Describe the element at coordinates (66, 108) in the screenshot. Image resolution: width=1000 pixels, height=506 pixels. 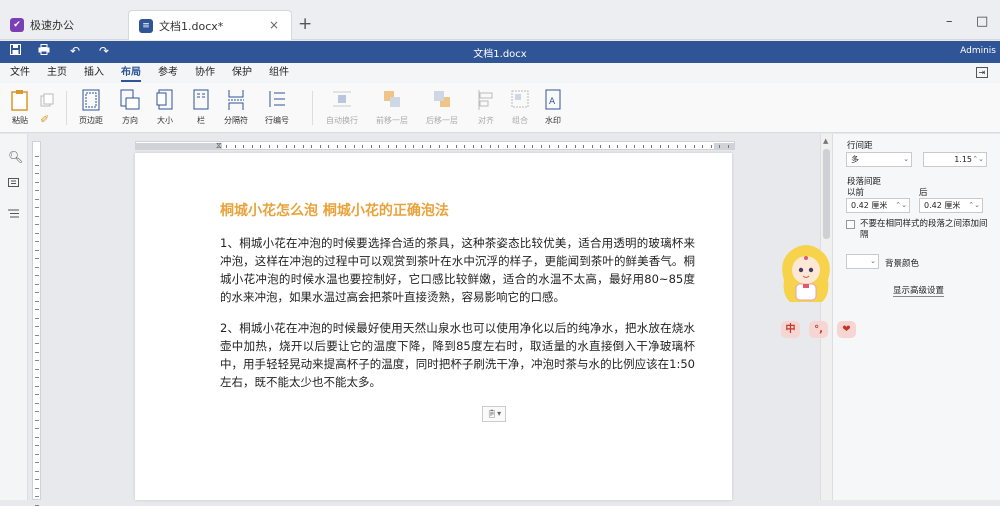
I see `ribbon-separator` at that location.